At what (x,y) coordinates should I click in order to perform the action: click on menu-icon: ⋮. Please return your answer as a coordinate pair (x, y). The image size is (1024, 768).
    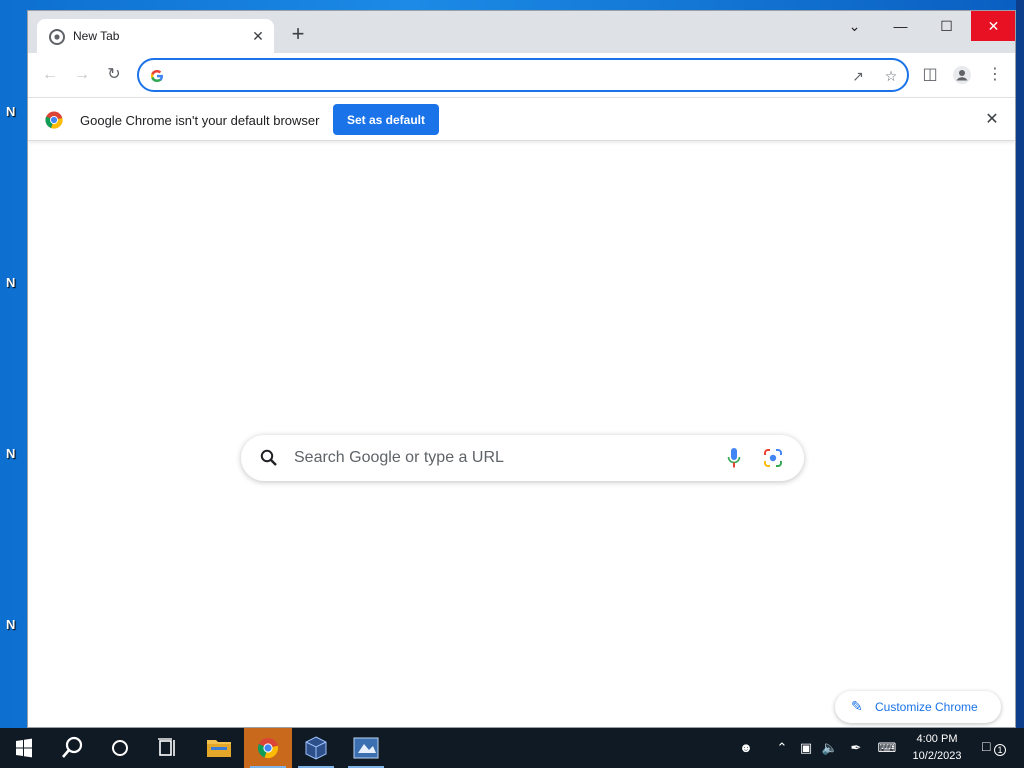
    Looking at the image, I should click on (995, 75).